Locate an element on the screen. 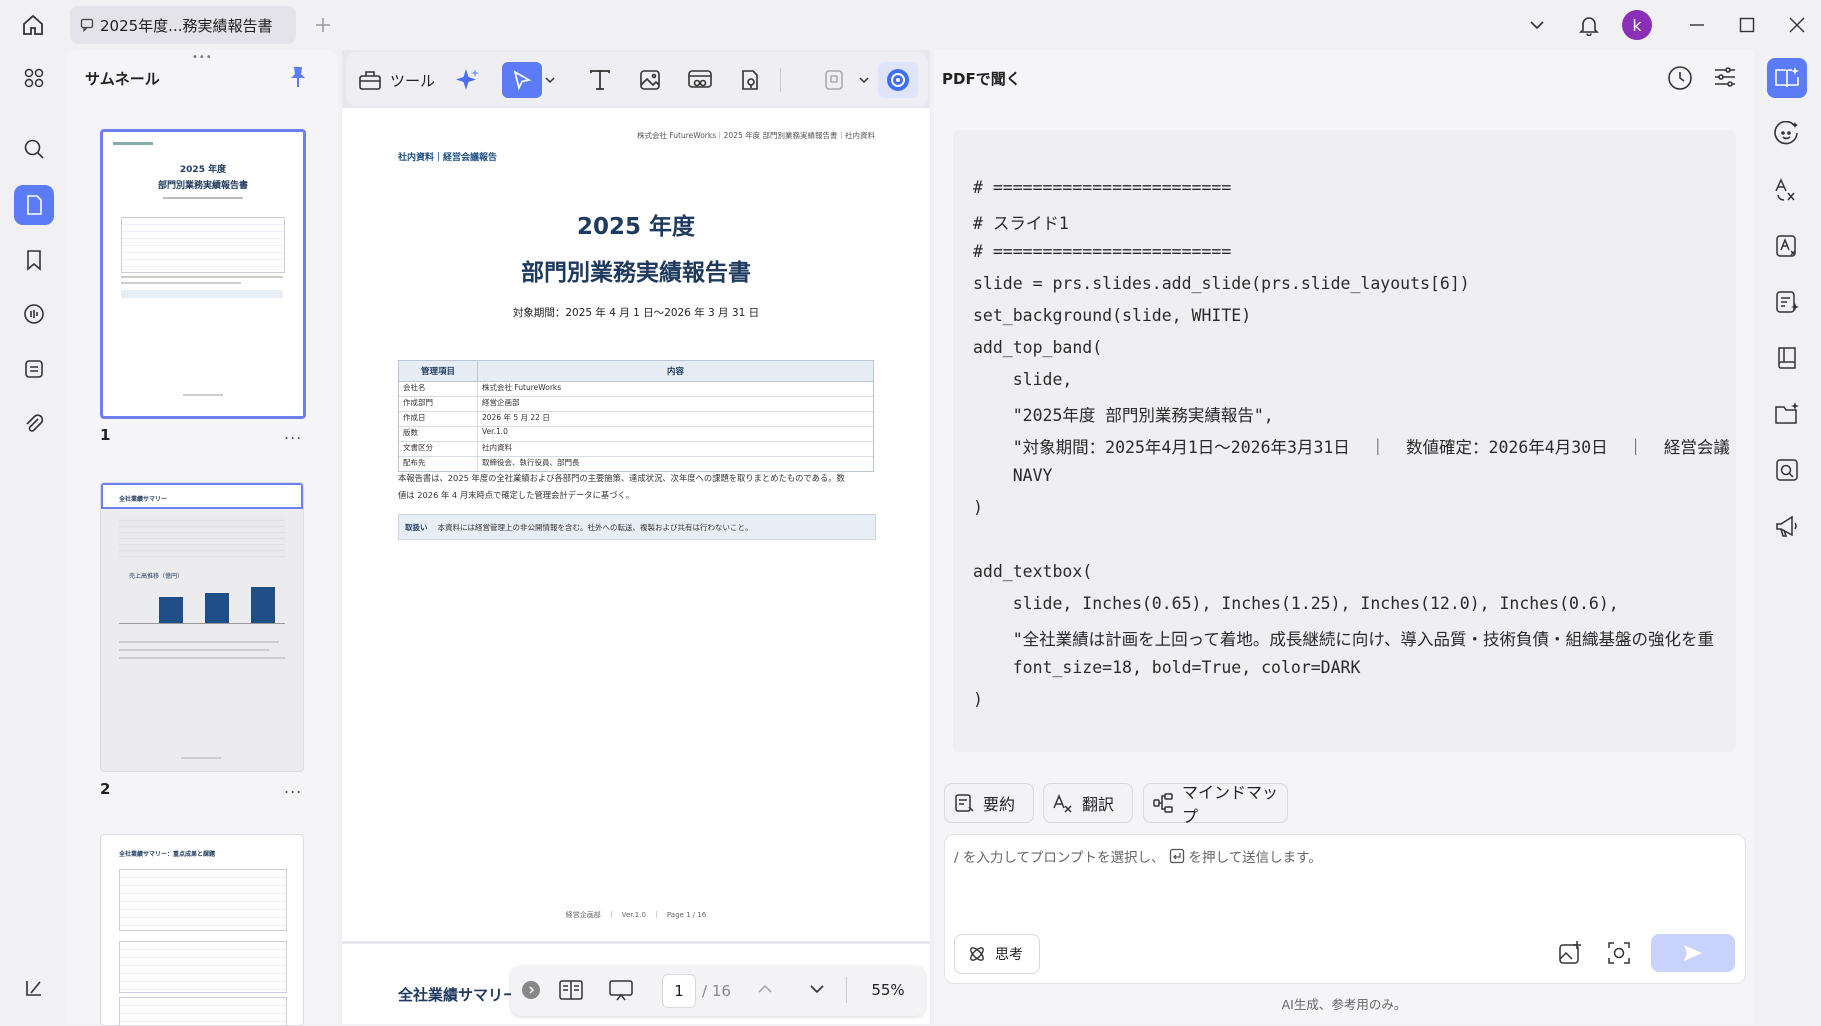 Image resolution: width=1821 pixels, height=1026 pixels. maximize-icon is located at coordinates (1747, 25).